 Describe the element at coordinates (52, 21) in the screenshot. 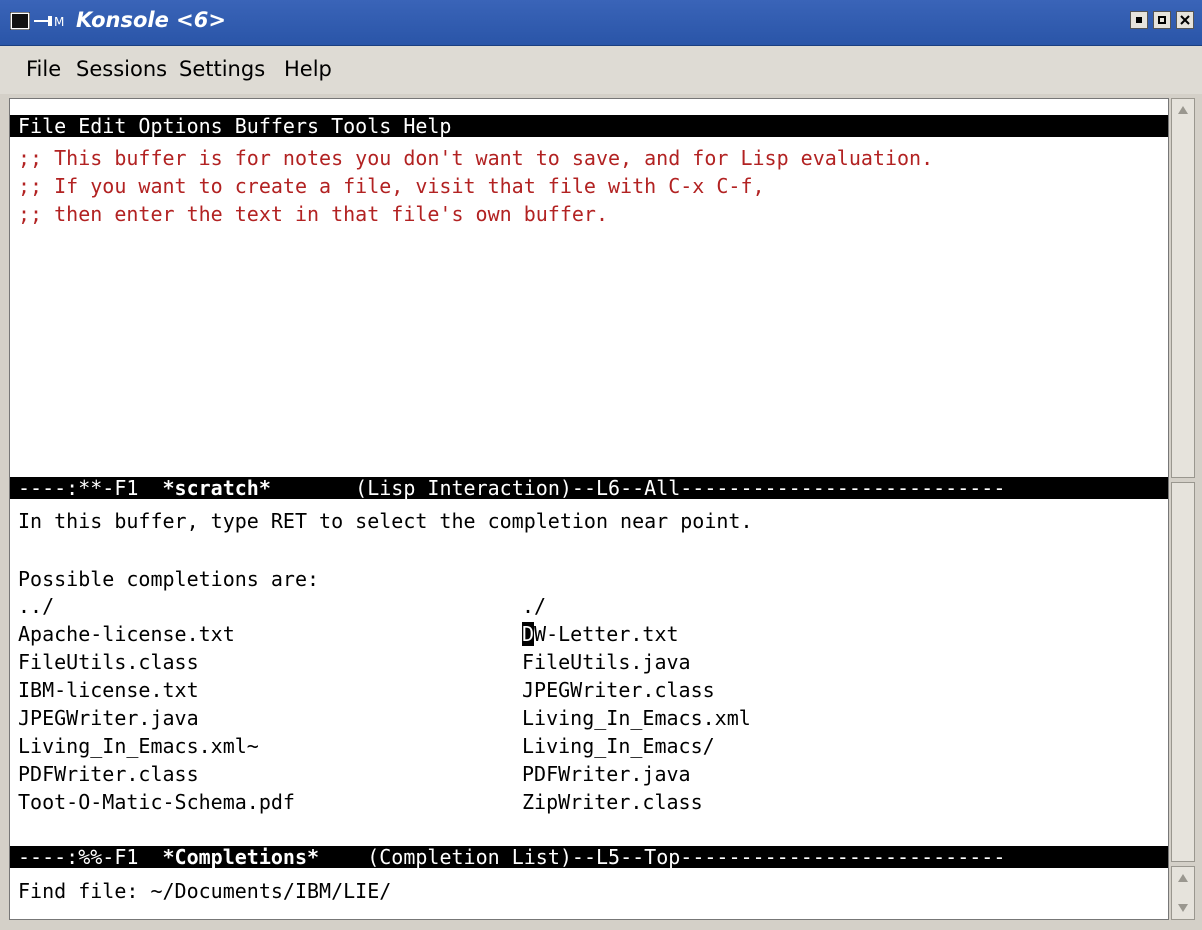

I see `pin-icon: M` at that location.